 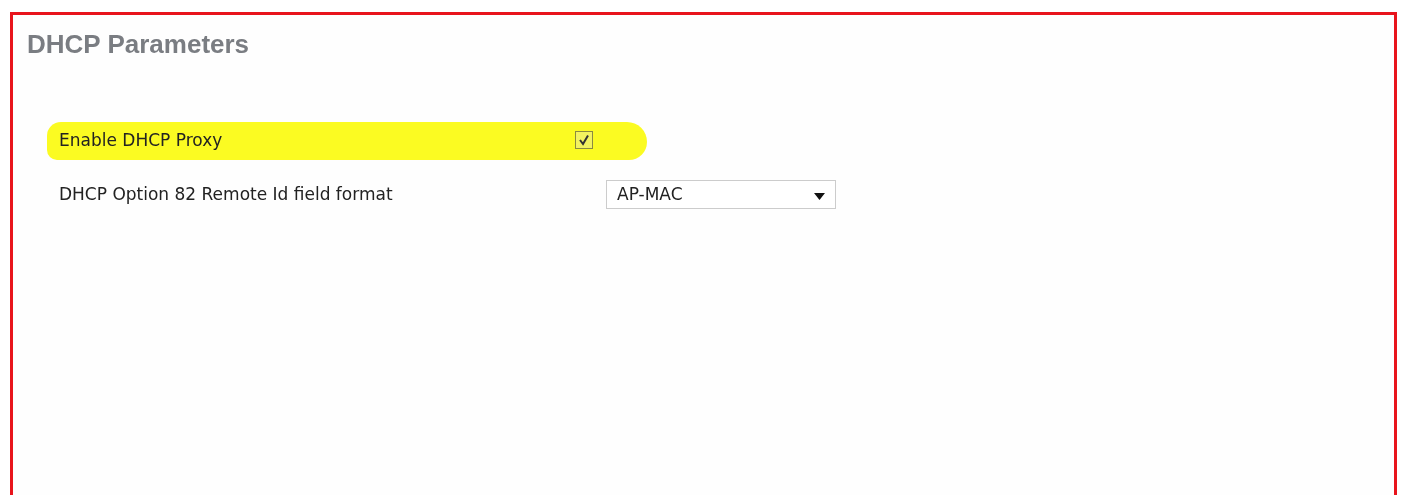 I want to click on panel-title: DHCP Parameters, so click(x=138, y=44).